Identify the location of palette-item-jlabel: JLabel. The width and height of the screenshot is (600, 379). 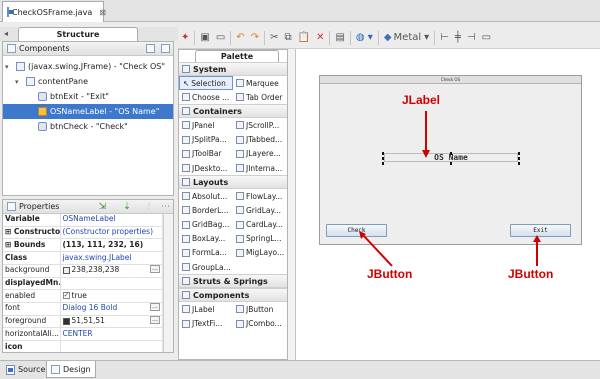
(206, 309).